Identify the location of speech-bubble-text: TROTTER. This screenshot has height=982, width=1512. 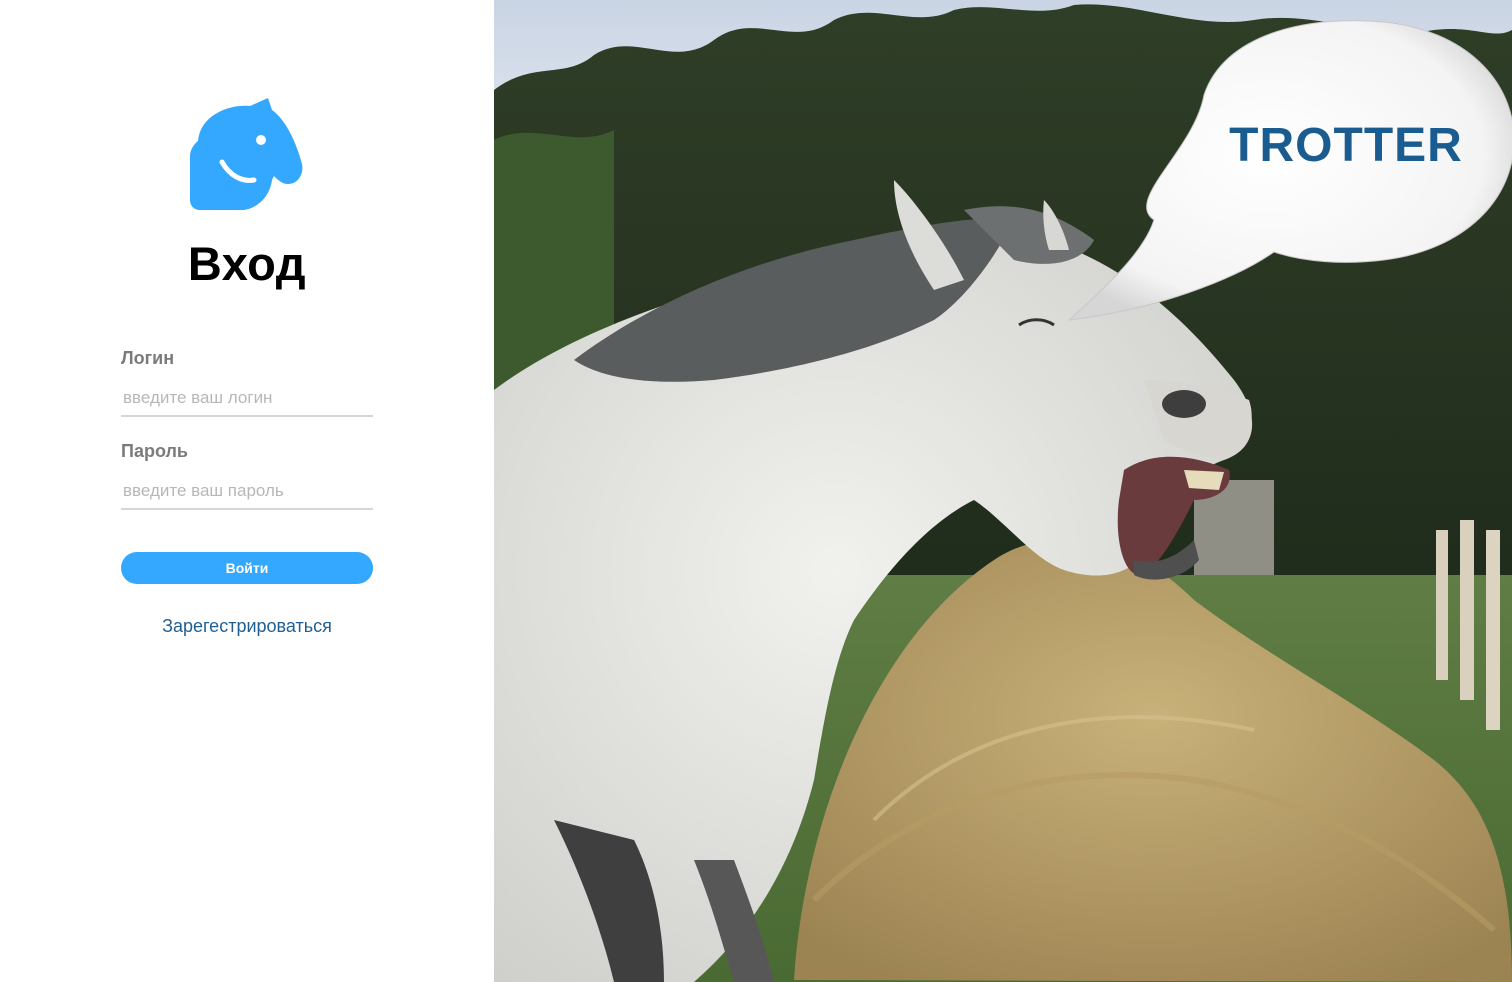
(1346, 145).